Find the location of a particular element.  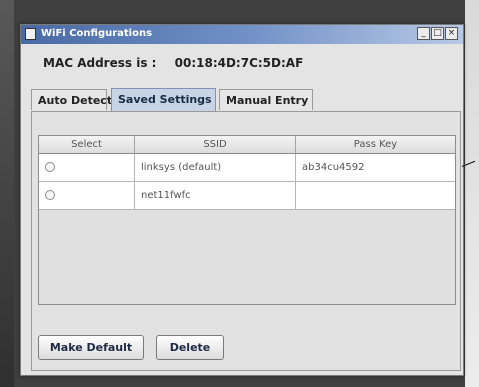

ssid-cell: linksys (default) is located at coordinates (215, 167).